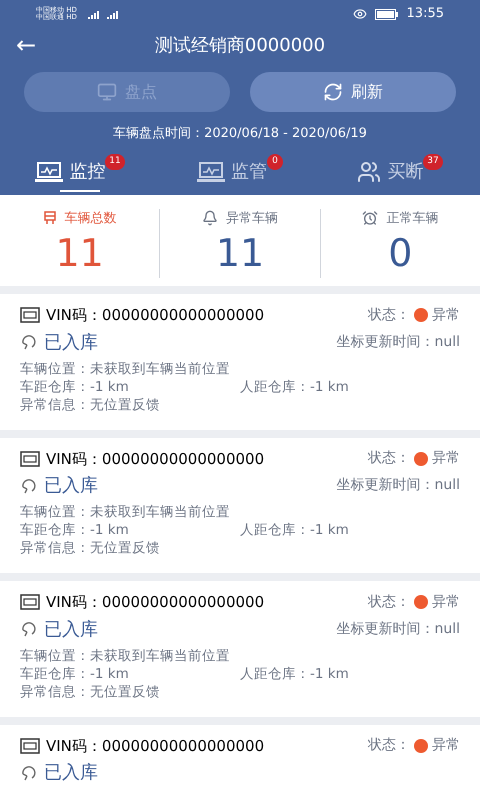 The width and height of the screenshot is (480, 800). I want to click on bell-icon, so click(210, 218).